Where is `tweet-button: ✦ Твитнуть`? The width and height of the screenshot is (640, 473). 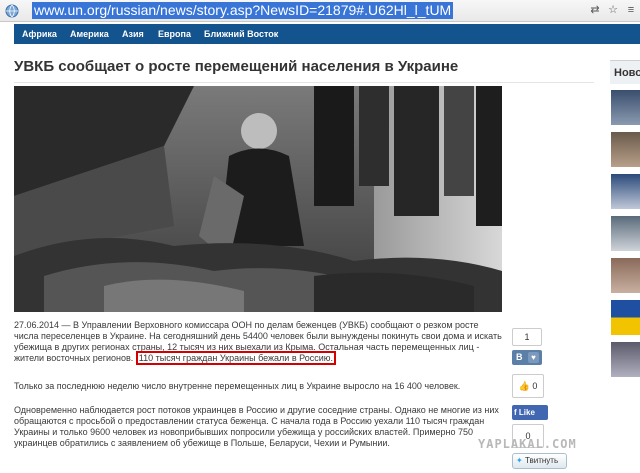
tweet-button: ✦ Твитнуть is located at coordinates (539, 461).